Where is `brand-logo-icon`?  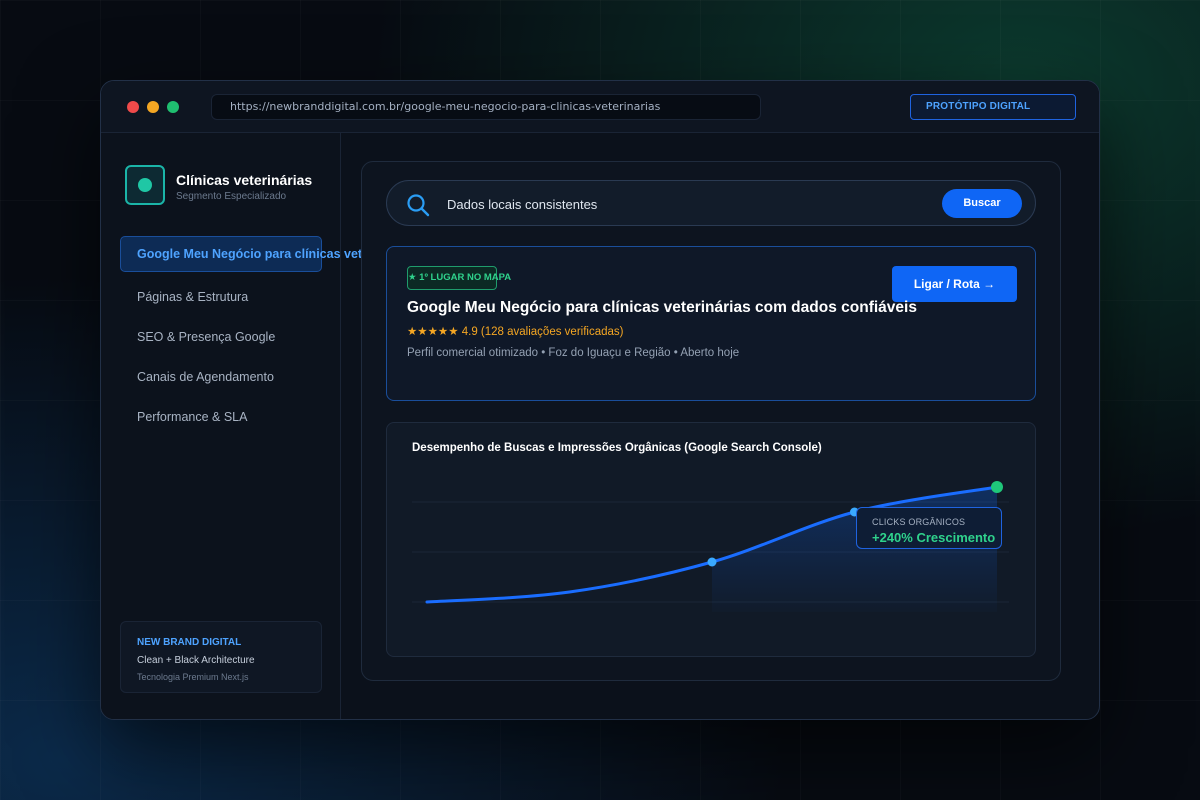
brand-logo-icon is located at coordinates (145, 185).